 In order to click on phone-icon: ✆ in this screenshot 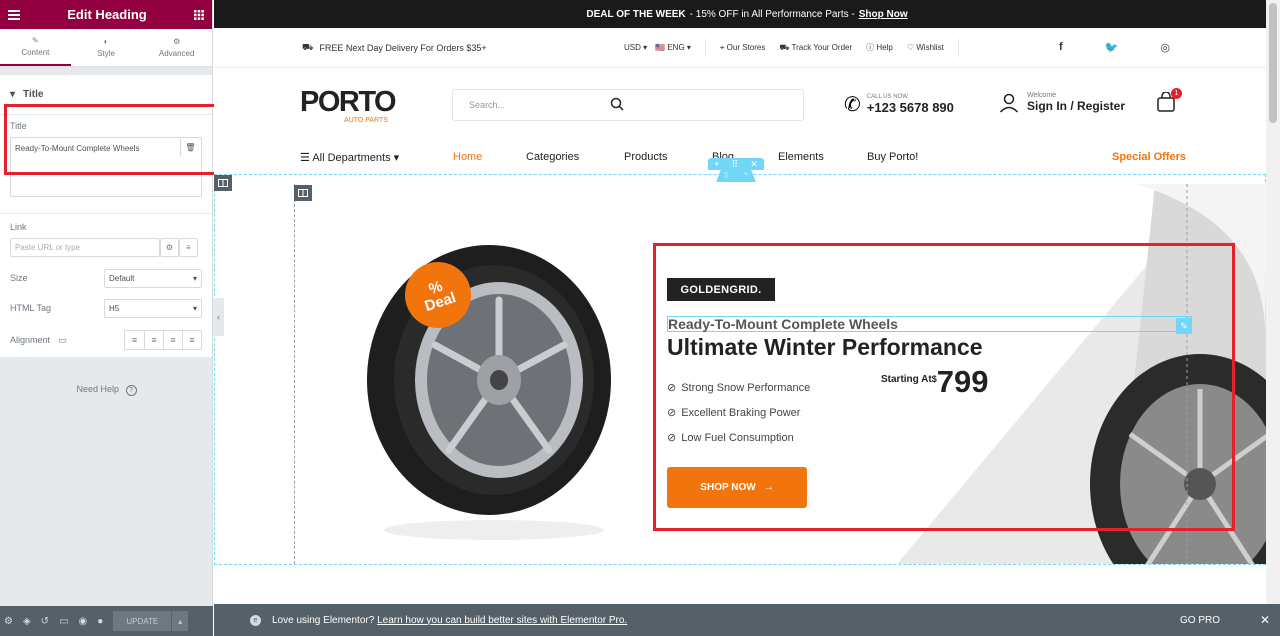, I will do `click(852, 105)`.